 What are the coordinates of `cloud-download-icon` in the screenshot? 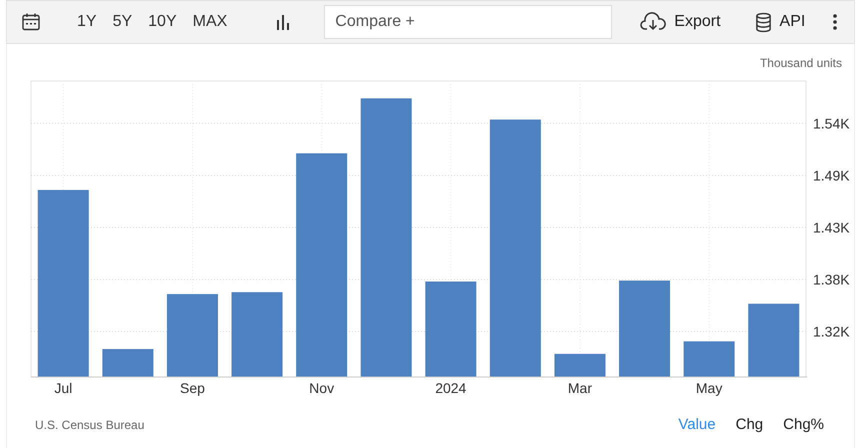 It's located at (653, 22).